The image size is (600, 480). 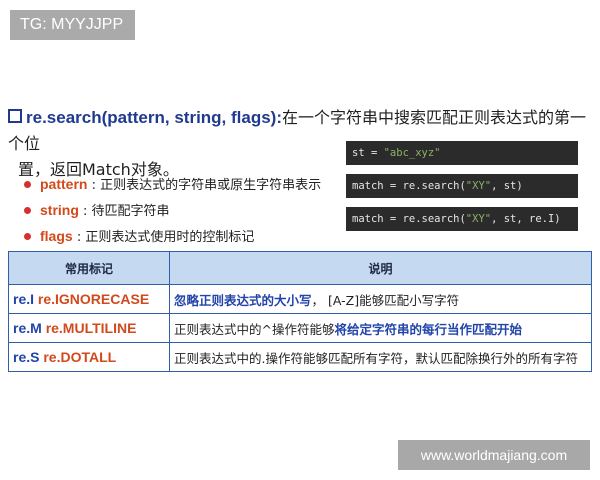 What do you see at coordinates (80, 357) in the screenshot?
I see `flag-full: re.DOTALL` at bounding box center [80, 357].